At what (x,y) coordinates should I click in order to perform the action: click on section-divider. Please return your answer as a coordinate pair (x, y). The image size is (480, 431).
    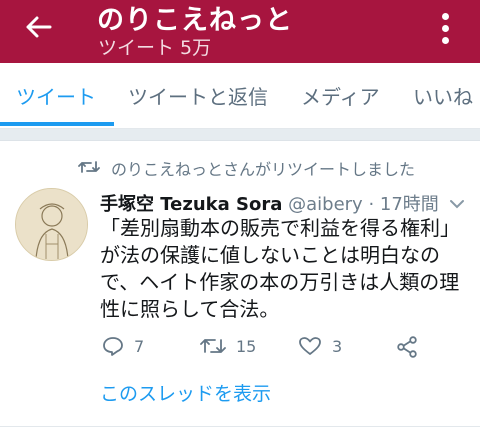
    Looking at the image, I should click on (240, 134).